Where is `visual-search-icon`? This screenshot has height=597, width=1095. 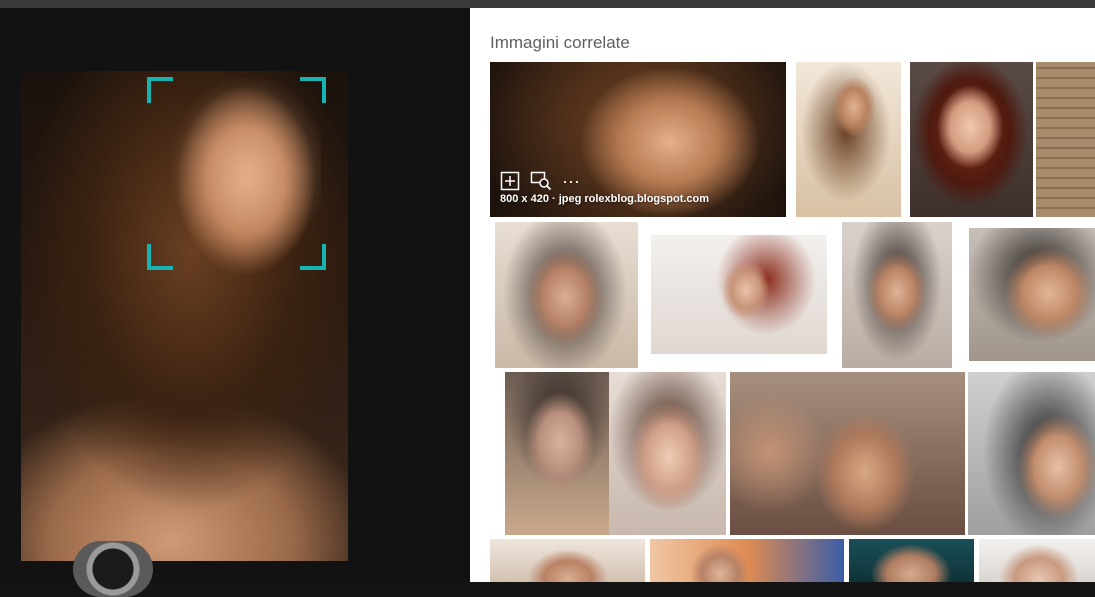 visual-search-icon is located at coordinates (541, 181).